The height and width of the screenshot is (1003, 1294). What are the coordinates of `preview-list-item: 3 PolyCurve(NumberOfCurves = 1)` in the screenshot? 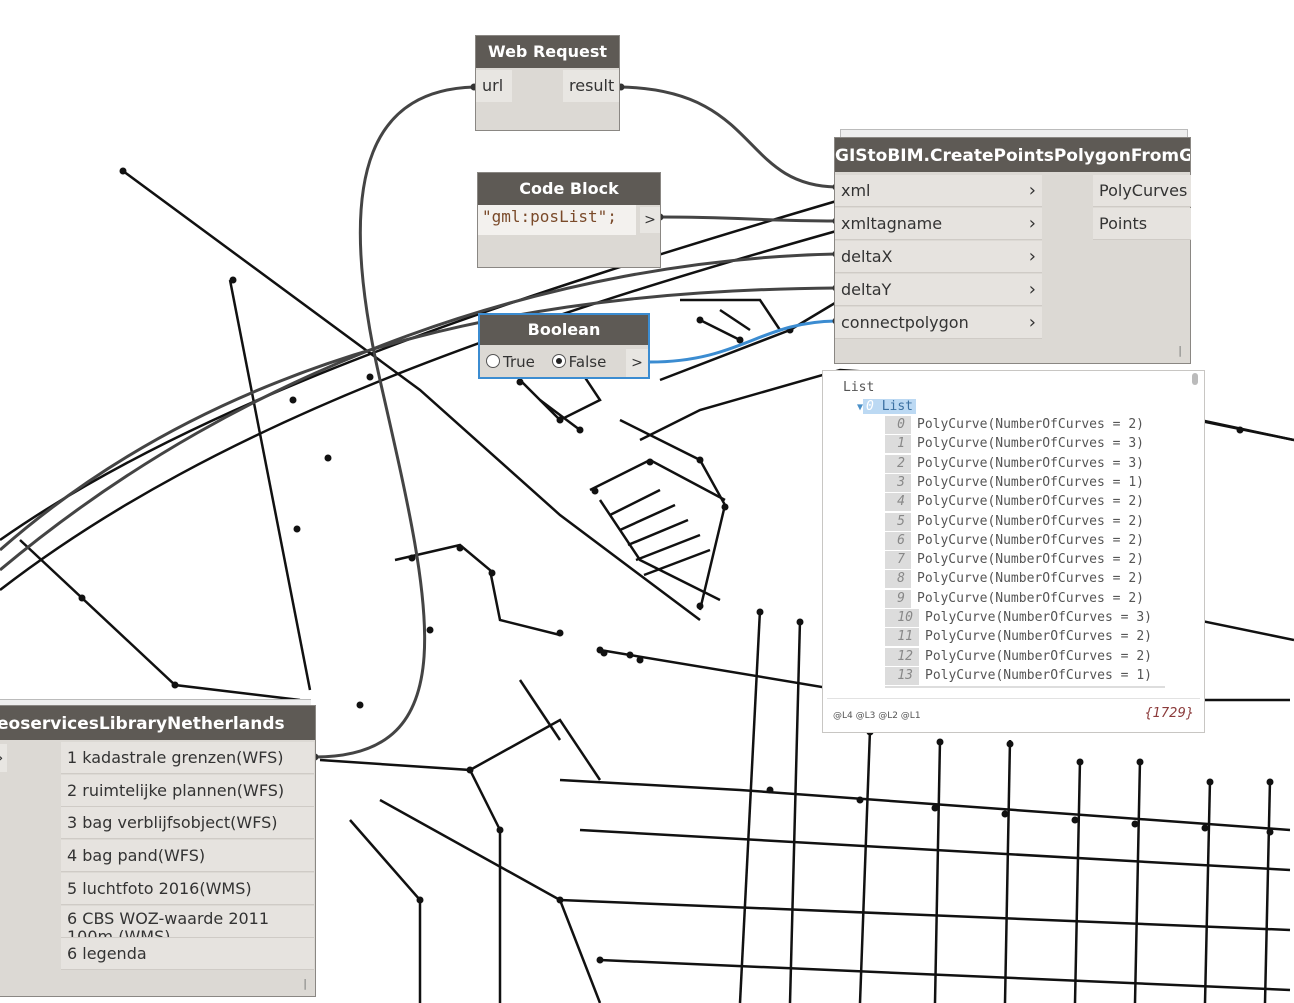 It's located at (1014, 482).